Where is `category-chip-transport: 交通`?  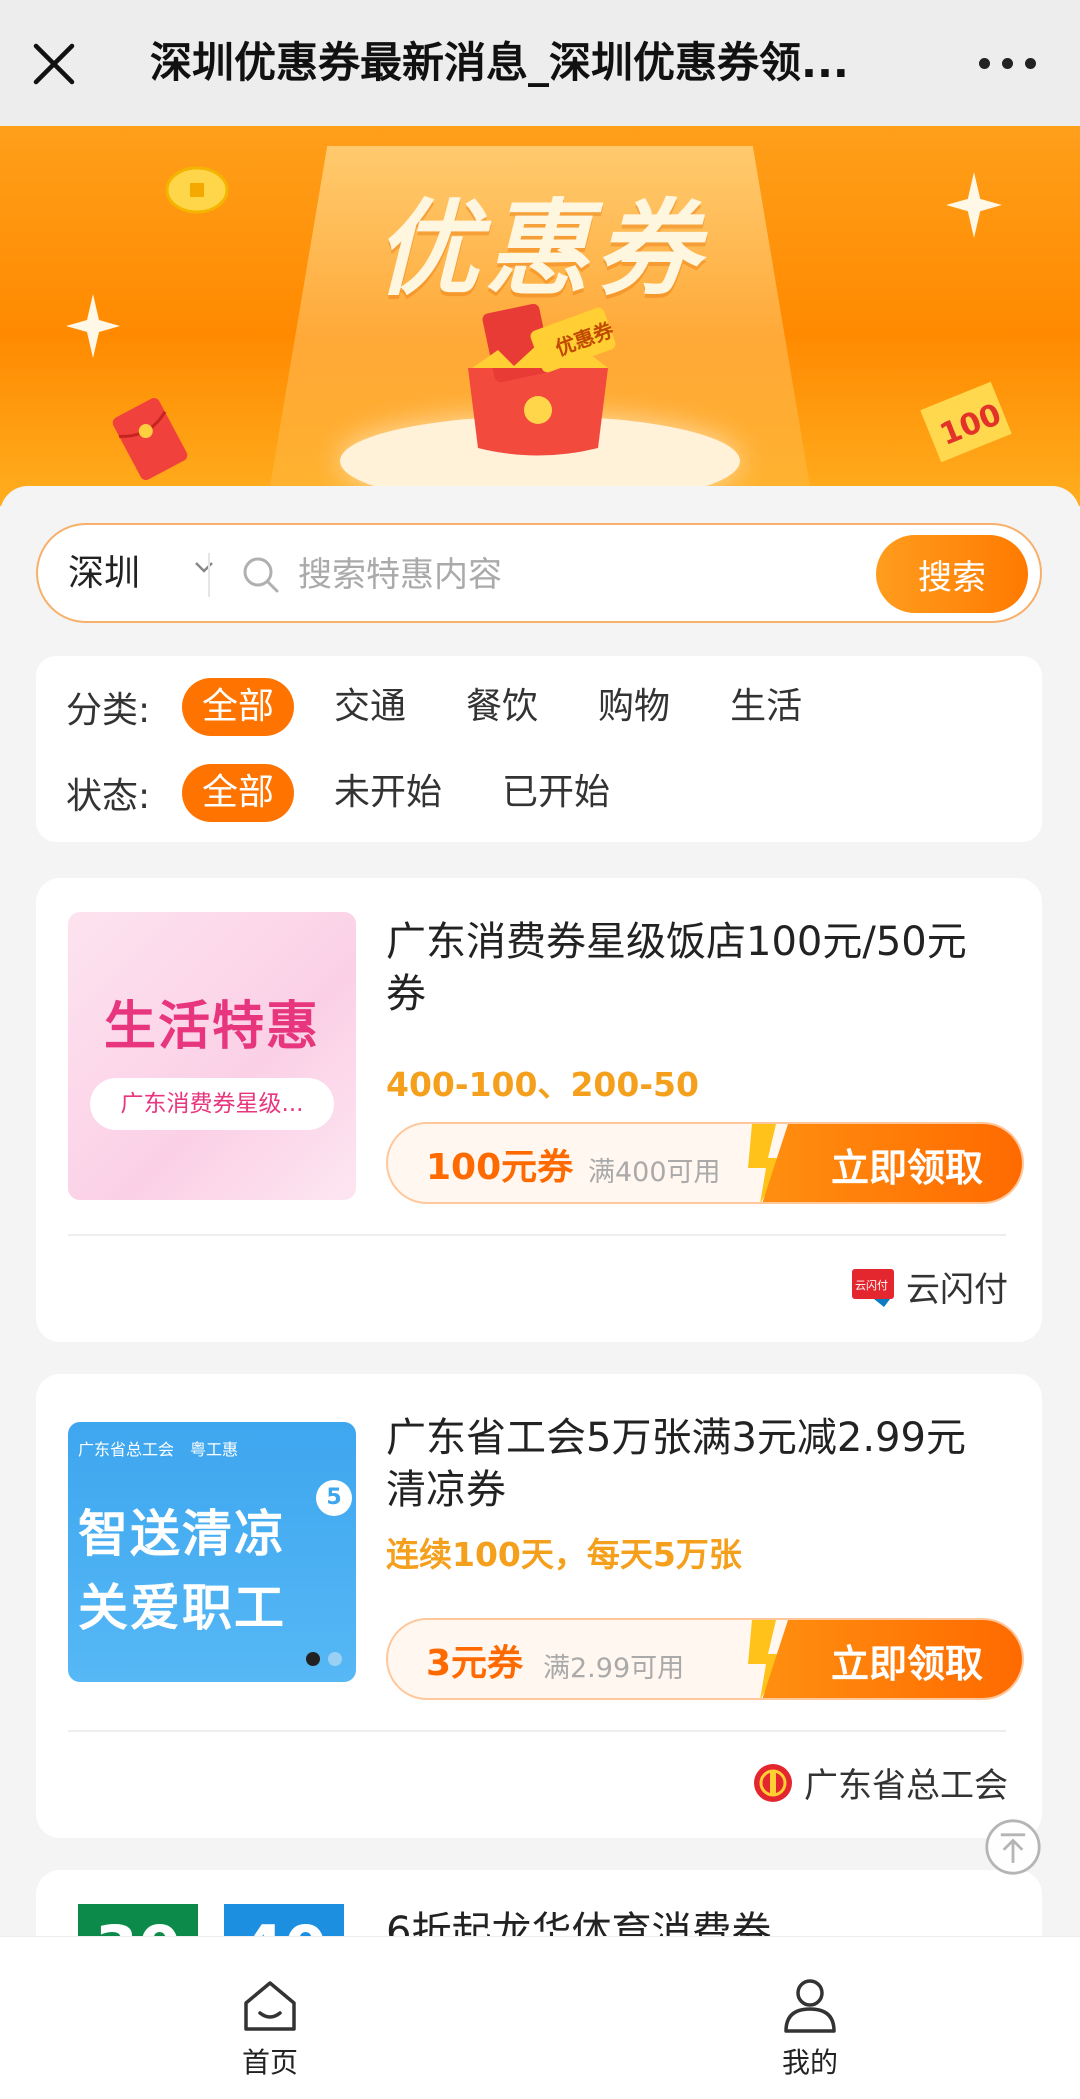
category-chip-transport: 交通 is located at coordinates (370, 707).